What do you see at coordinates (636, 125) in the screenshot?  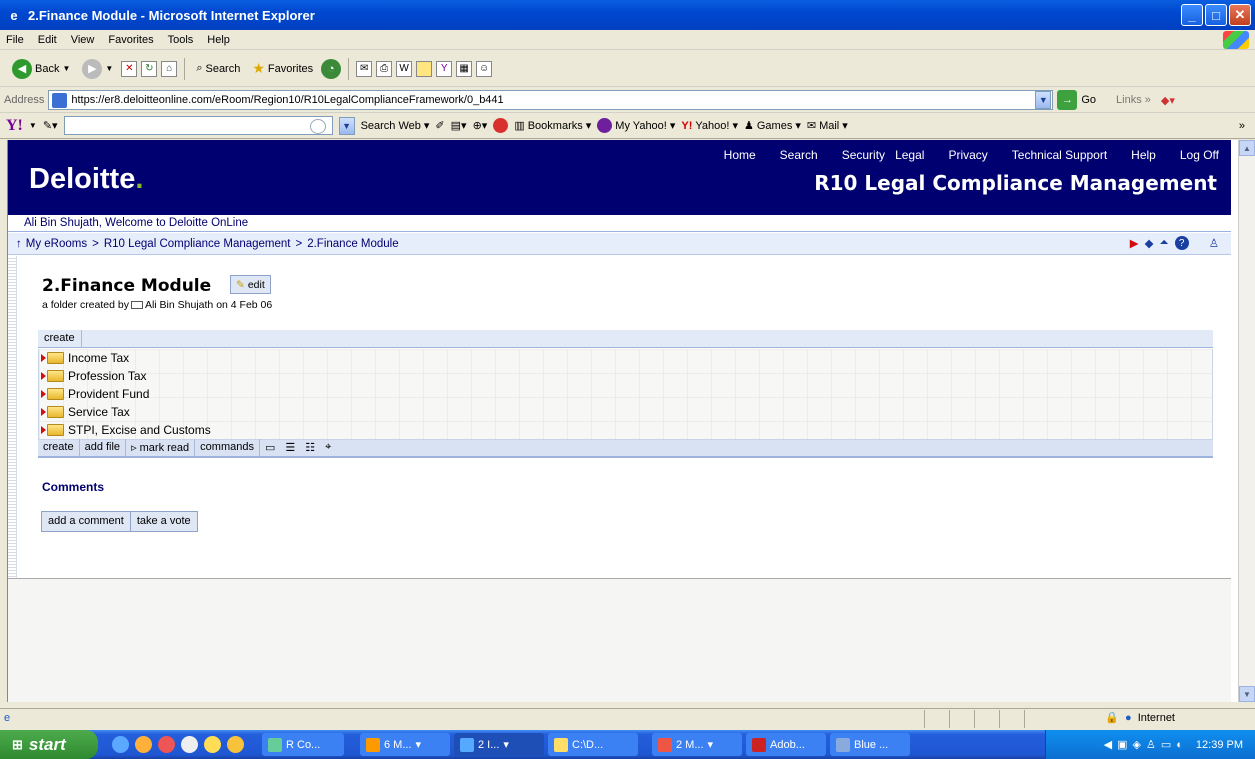 I see `my-yahoo-button: My Yahoo! ▾` at bounding box center [636, 125].